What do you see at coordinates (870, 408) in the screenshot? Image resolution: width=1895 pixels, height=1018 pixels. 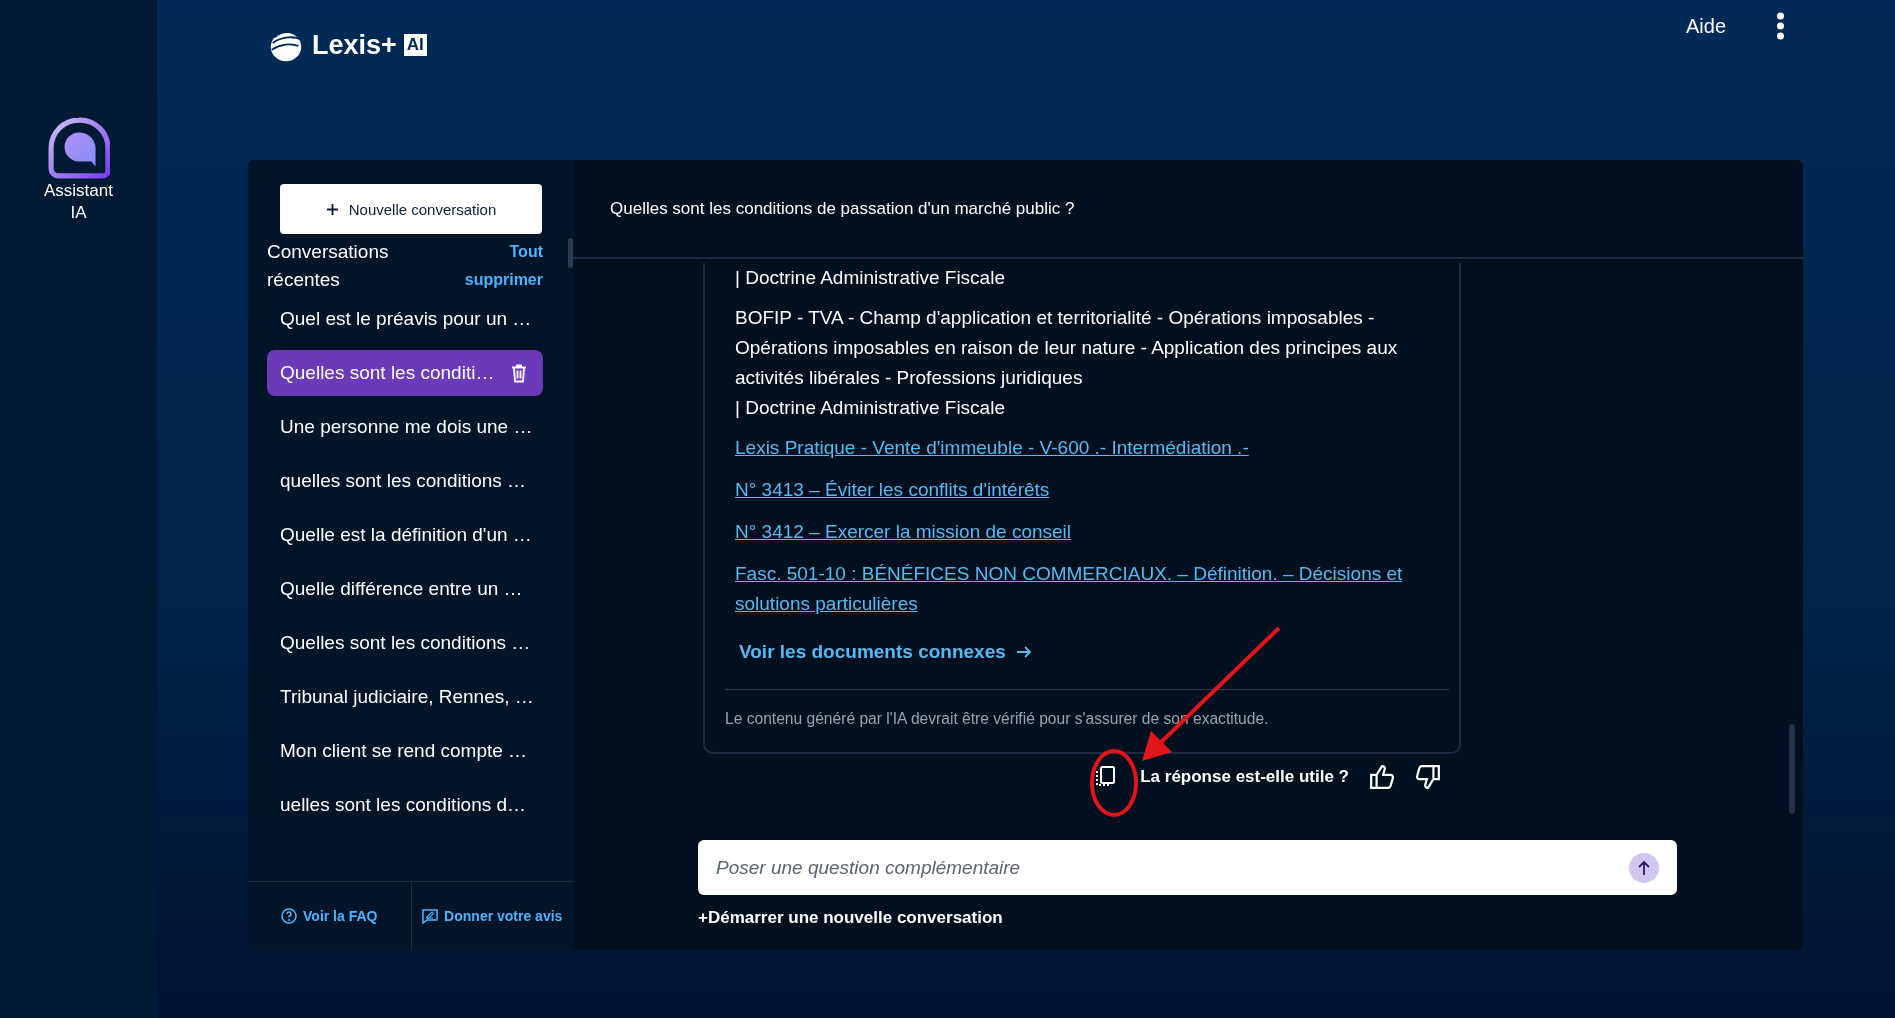 I see `source-label: | Doctrine Administrative Fiscale` at bounding box center [870, 408].